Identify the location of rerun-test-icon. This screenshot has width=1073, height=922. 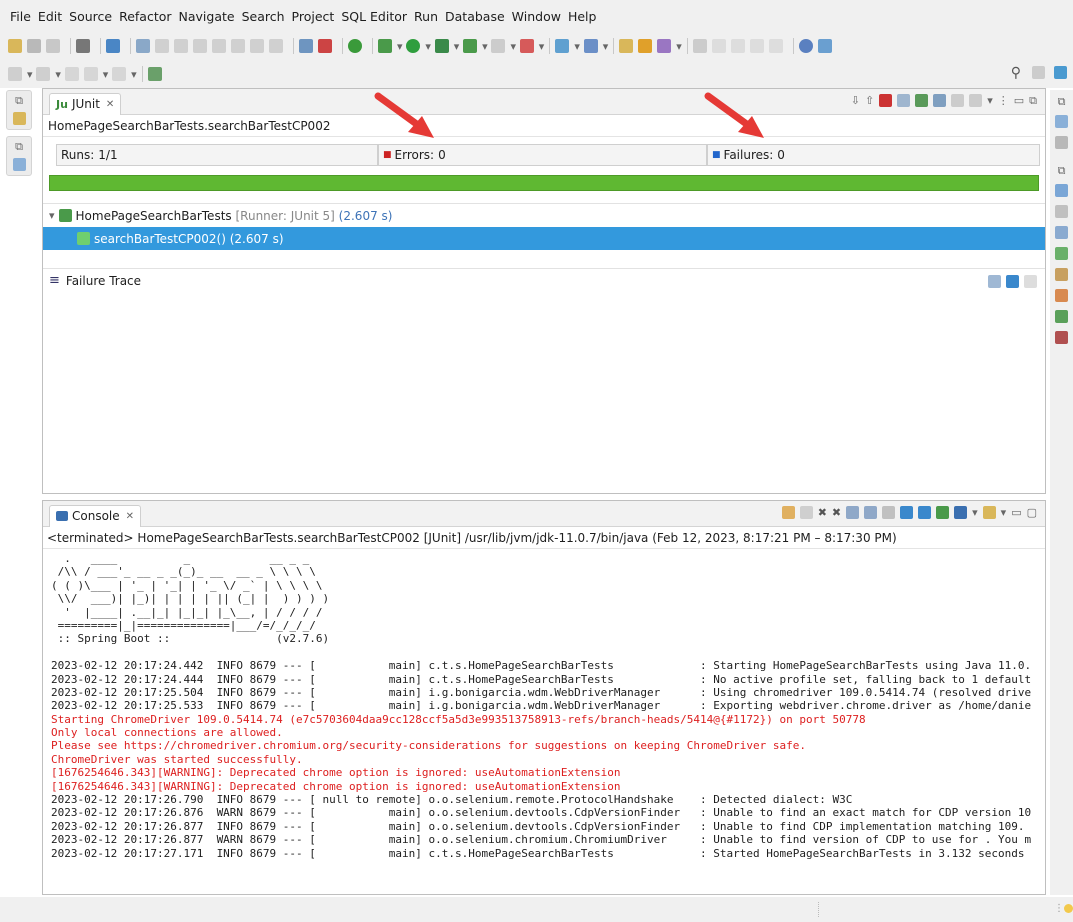
(922, 100).